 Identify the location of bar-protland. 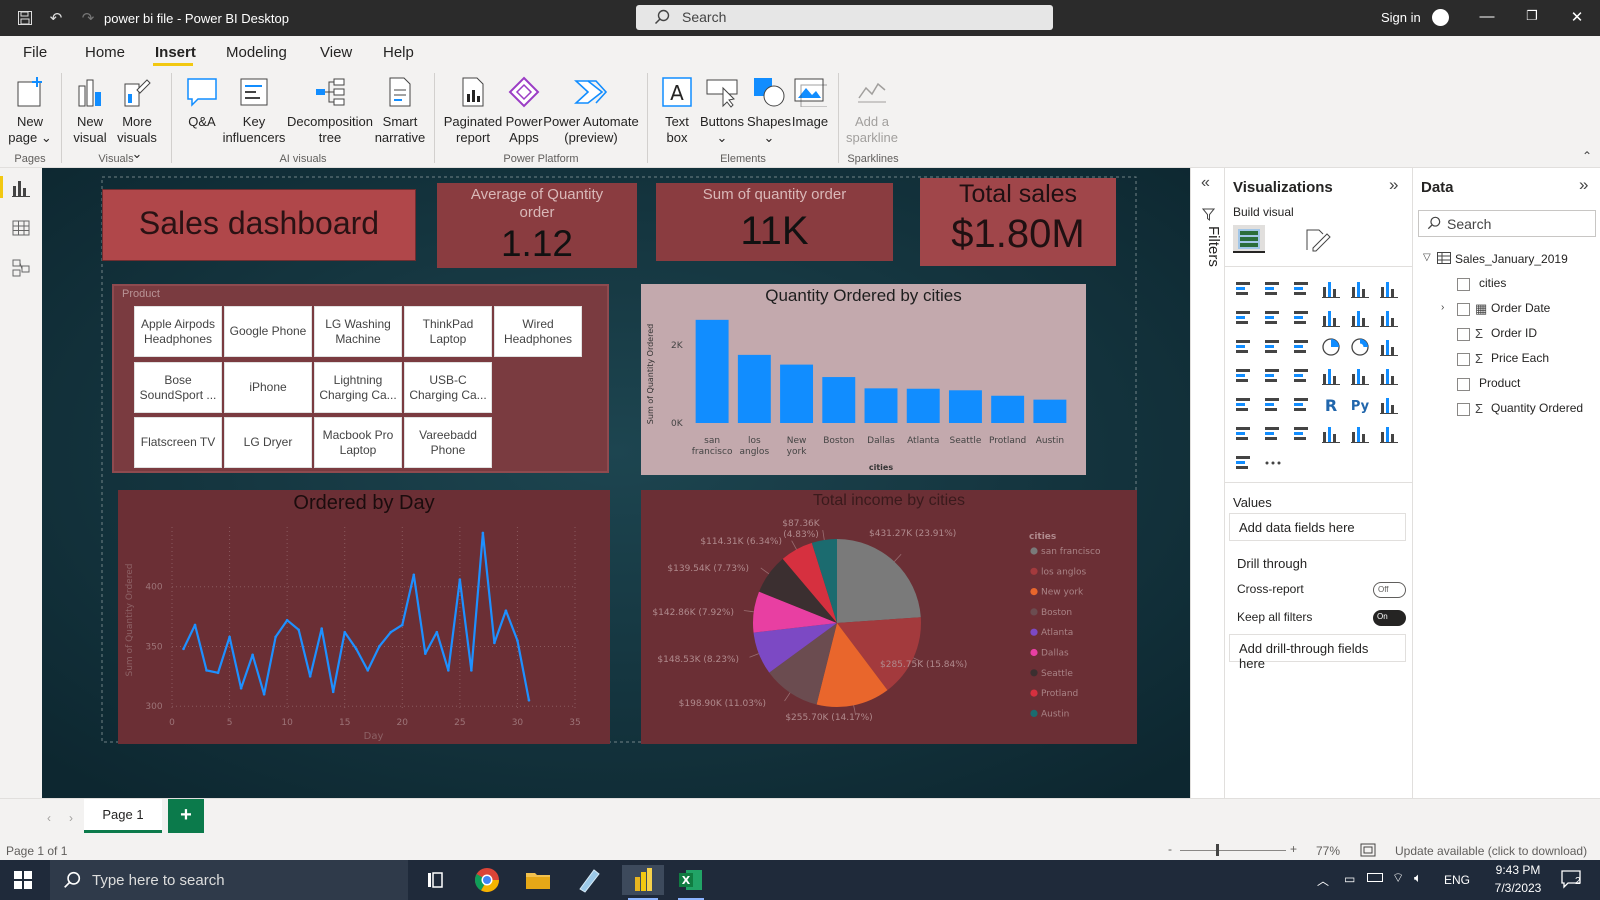
(1008, 409).